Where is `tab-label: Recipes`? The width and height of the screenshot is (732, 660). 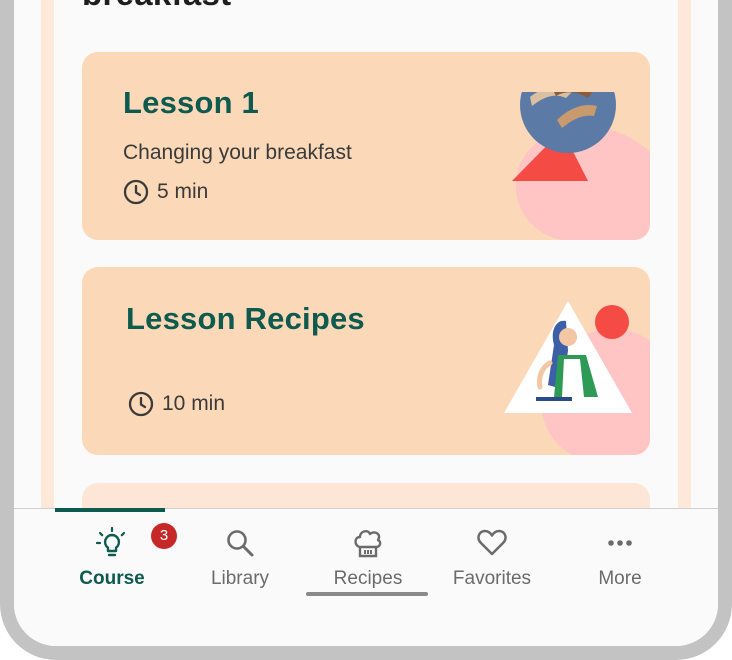
tab-label: Recipes is located at coordinates (368, 578).